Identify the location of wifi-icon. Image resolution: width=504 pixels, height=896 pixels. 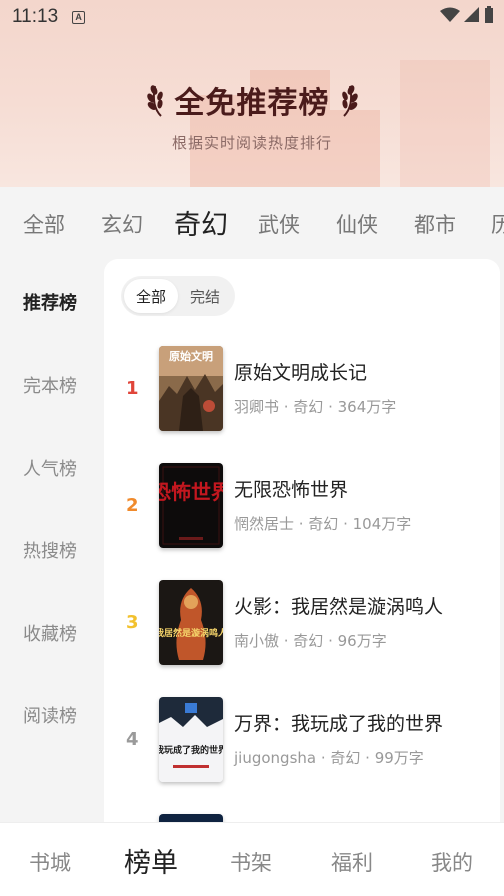
(450, 14).